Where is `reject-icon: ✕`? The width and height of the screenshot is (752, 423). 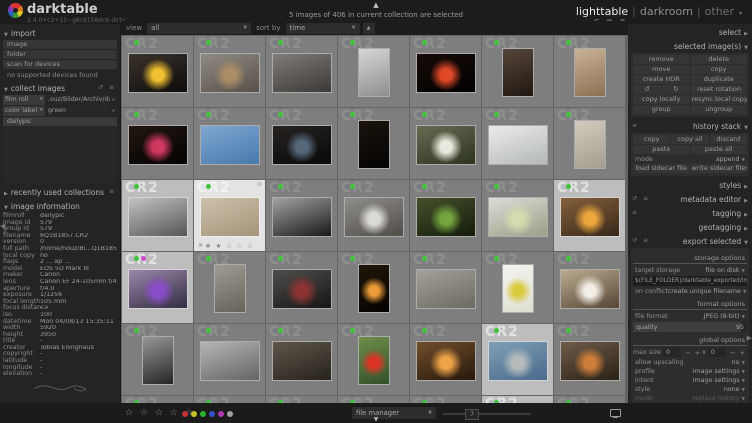
reject-icon: ✕ is located at coordinates (200, 245).